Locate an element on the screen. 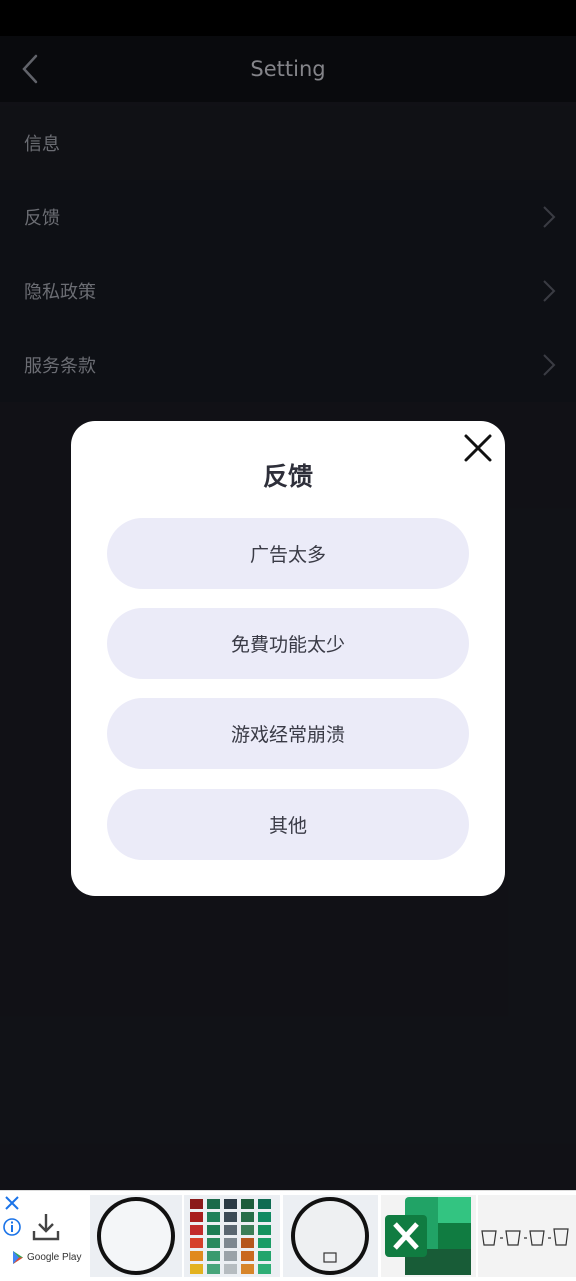 This screenshot has width=576, height=1281. google-play-badge: Google Play is located at coordinates (46, 1257).